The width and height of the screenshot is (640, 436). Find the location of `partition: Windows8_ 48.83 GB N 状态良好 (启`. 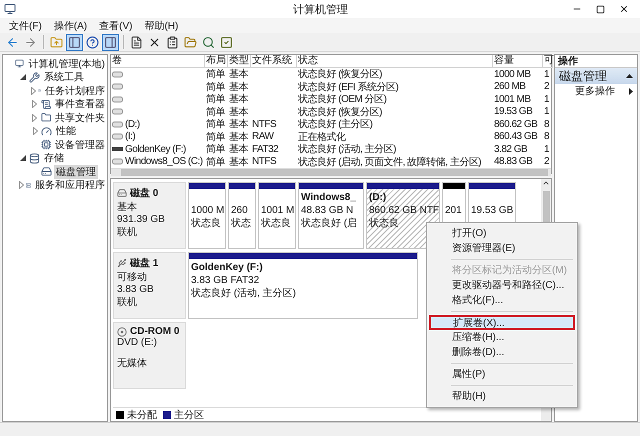

partition: Windows8_ 48.83 GB N 状态良好 (启 is located at coordinates (331, 215).